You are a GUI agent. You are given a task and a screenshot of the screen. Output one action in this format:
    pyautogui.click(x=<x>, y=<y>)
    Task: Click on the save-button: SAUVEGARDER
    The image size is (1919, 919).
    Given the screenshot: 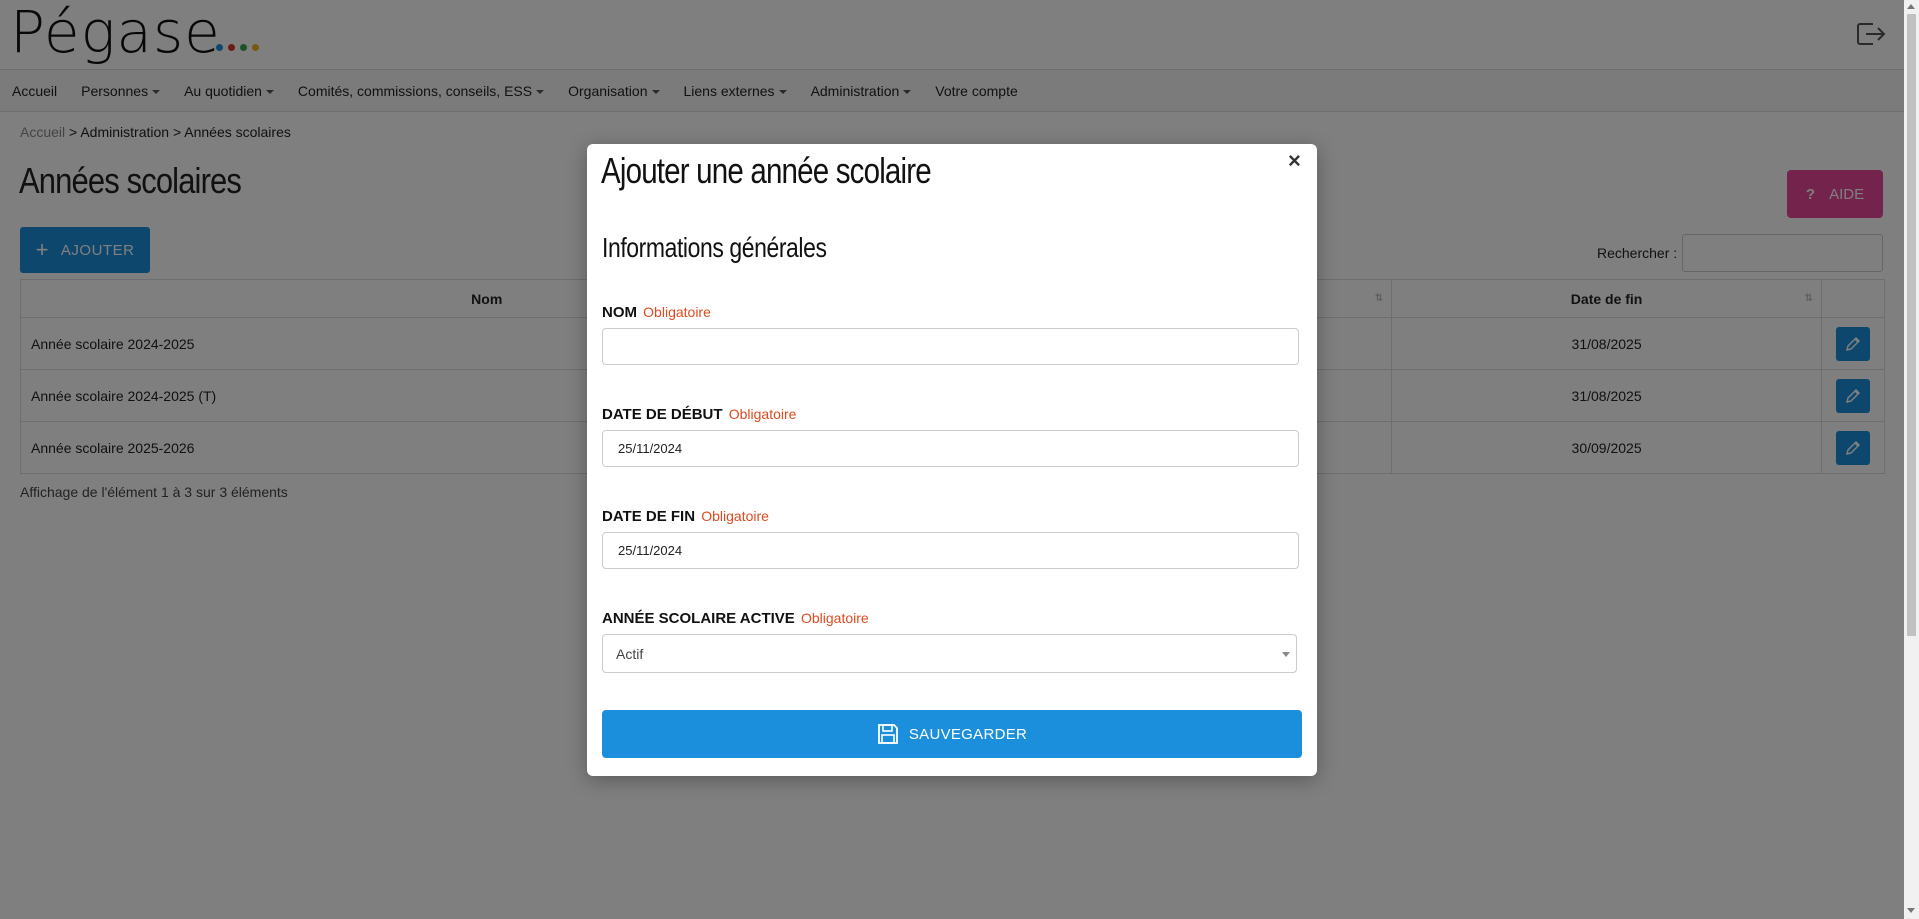 What is the action you would take?
    pyautogui.click(x=952, y=734)
    